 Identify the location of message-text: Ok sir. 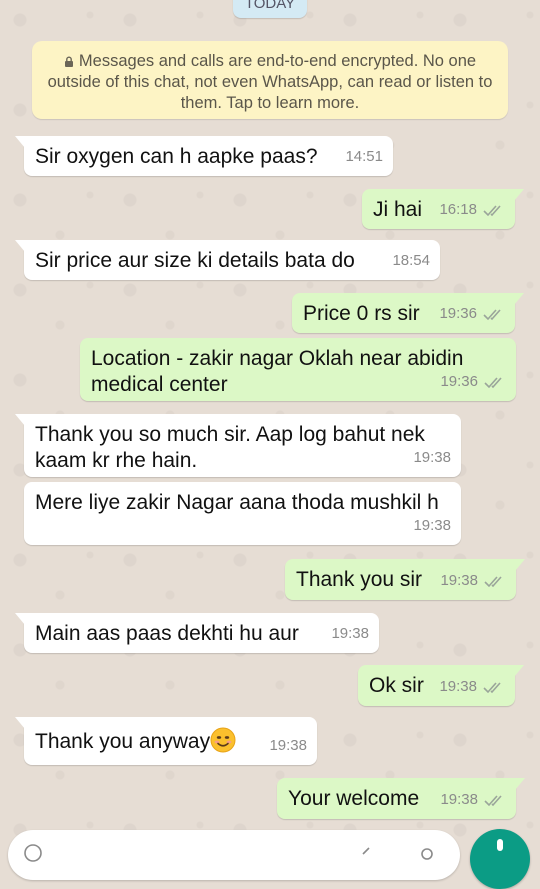
(396, 685).